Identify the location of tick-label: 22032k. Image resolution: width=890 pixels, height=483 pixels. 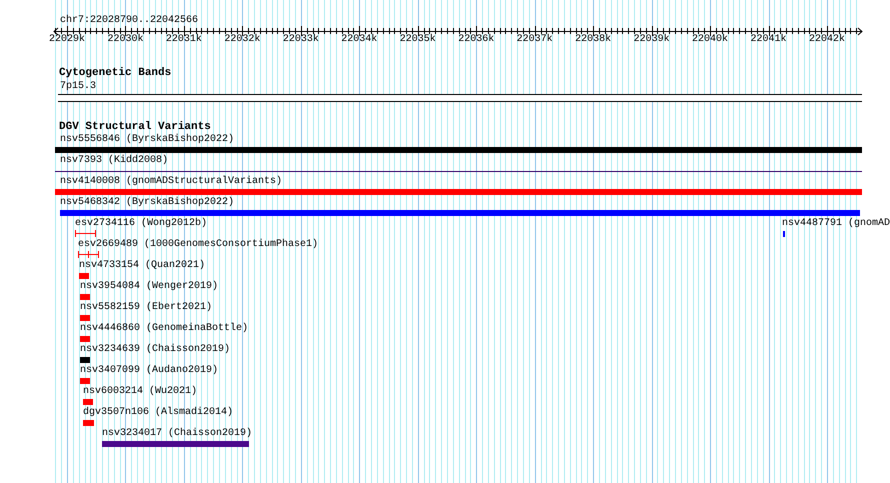
(242, 40).